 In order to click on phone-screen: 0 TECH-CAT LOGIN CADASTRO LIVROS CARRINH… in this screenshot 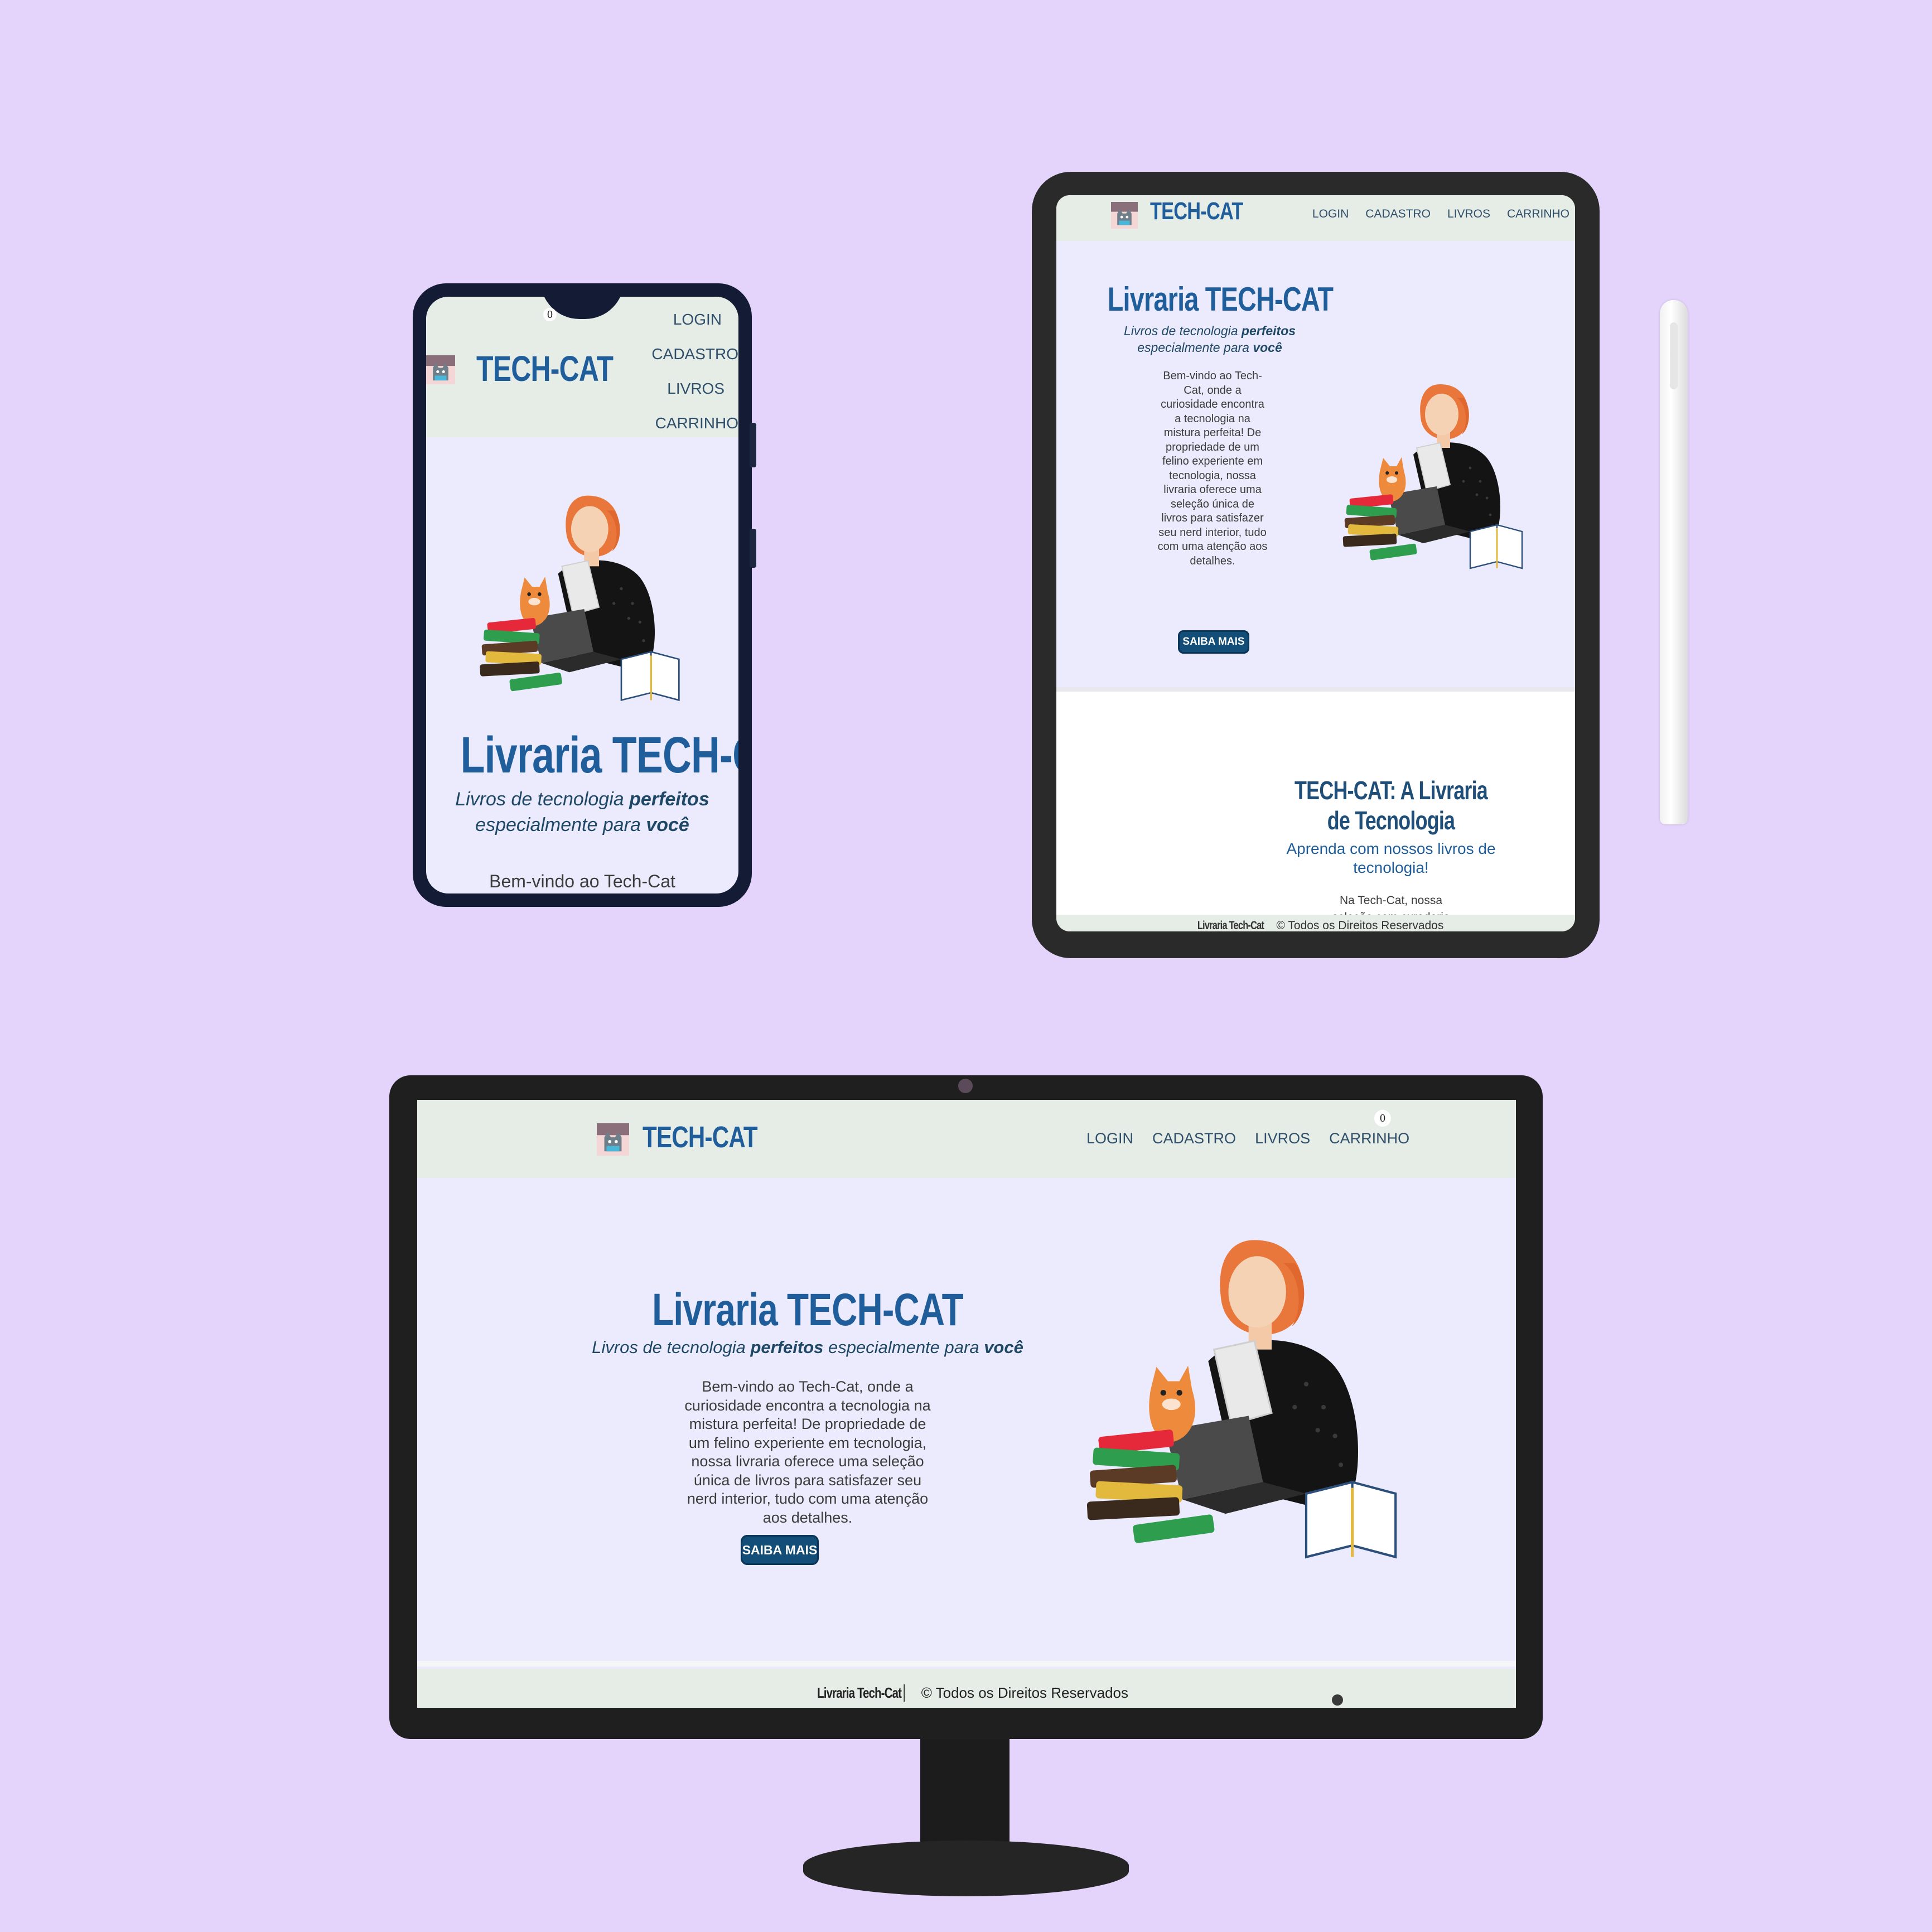, I will do `click(582, 595)`.